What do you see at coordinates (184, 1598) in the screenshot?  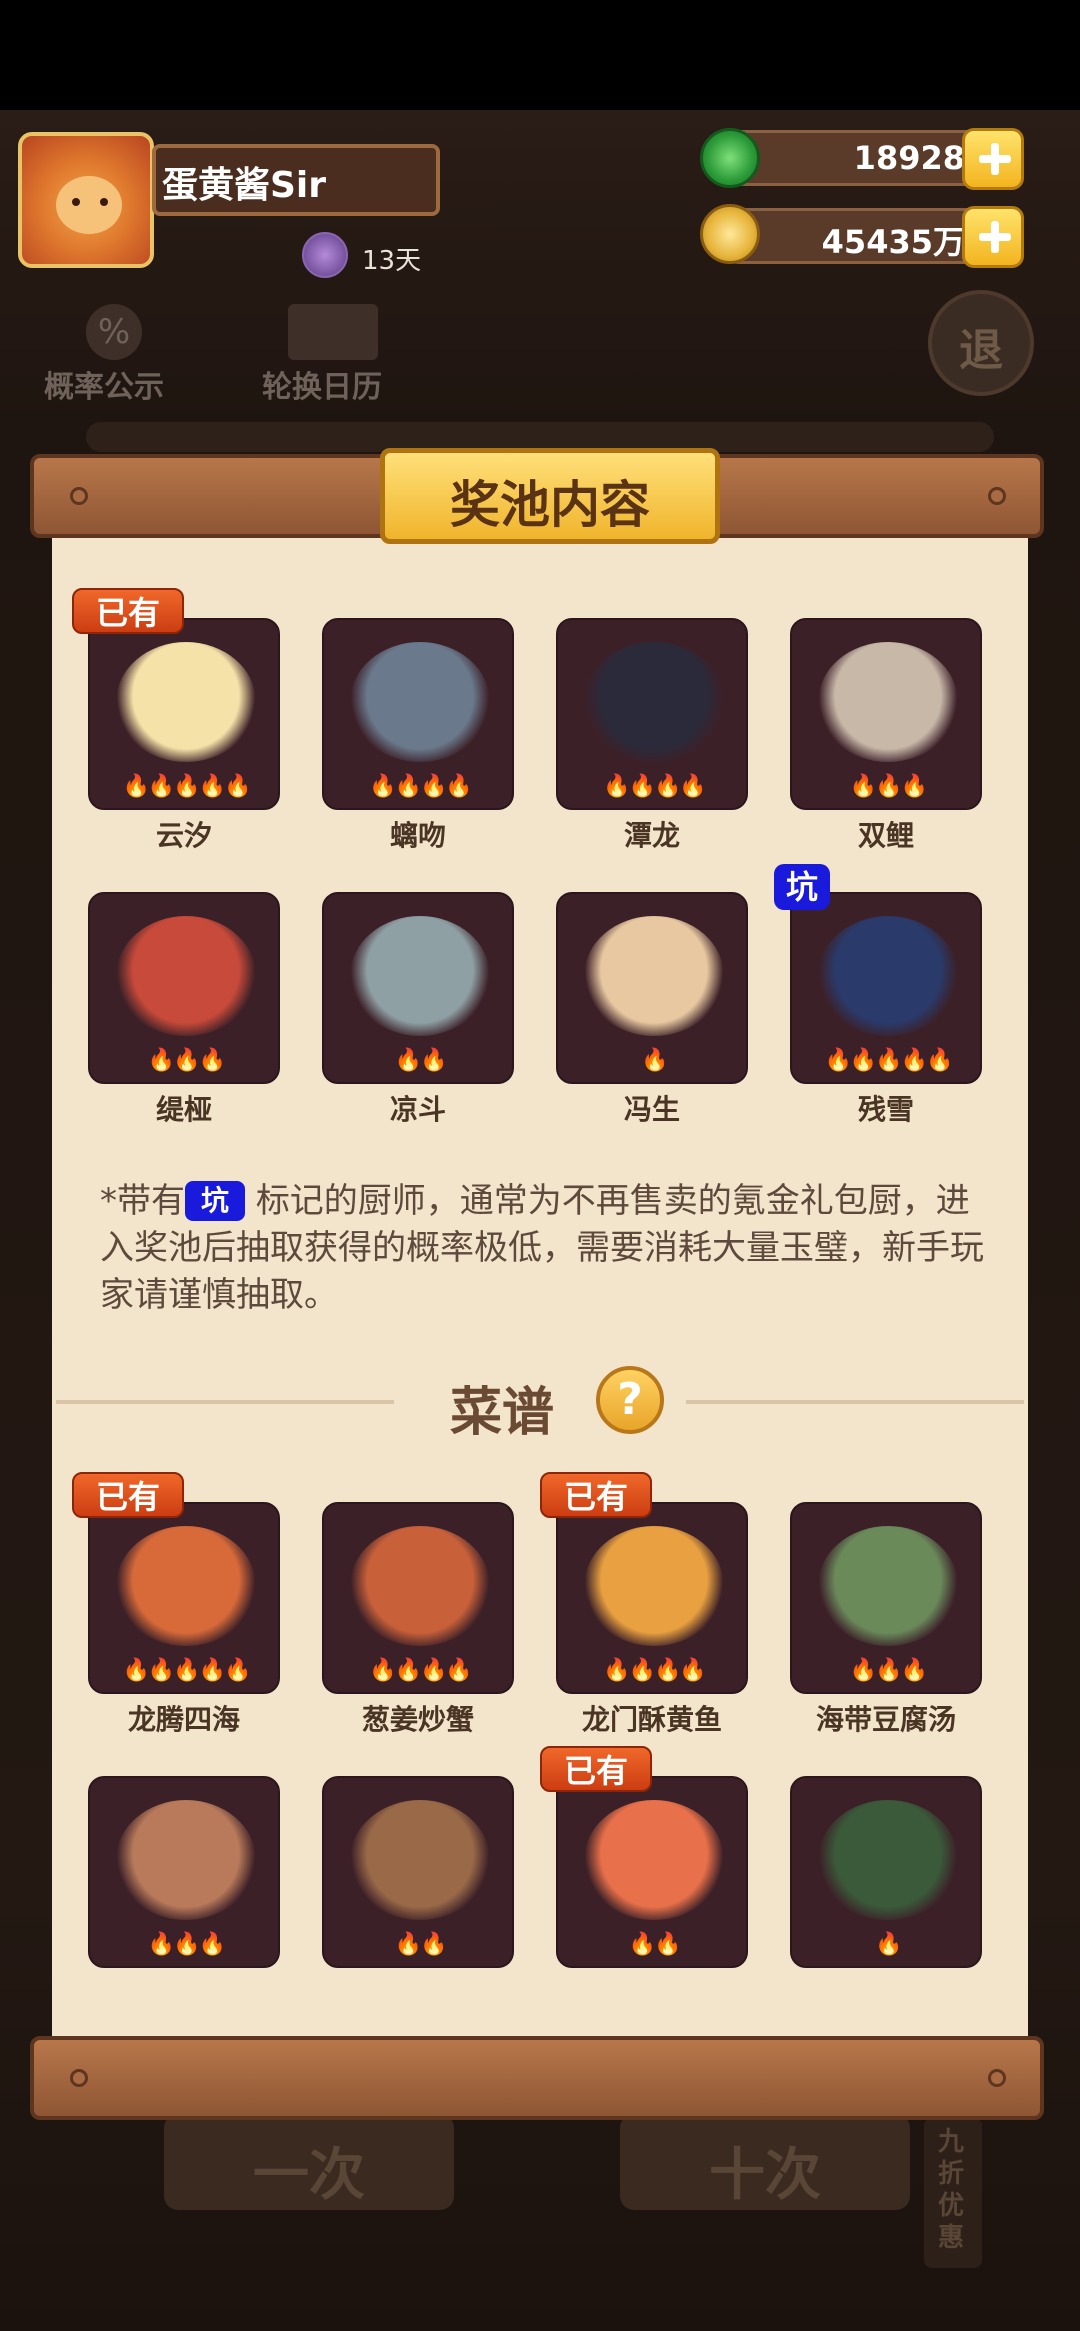 I see `recipe-card: 🔥🔥🔥🔥🔥` at bounding box center [184, 1598].